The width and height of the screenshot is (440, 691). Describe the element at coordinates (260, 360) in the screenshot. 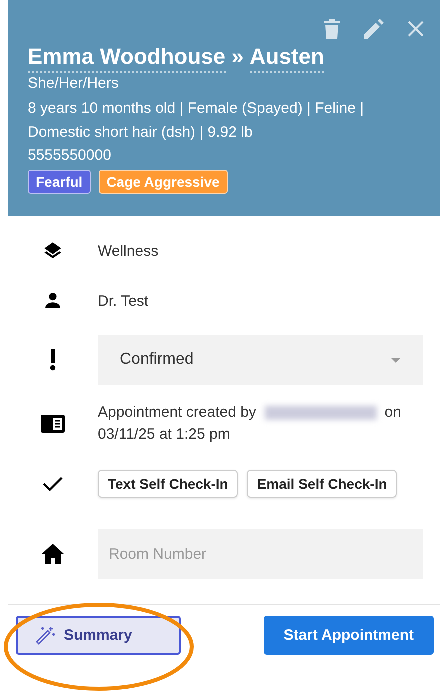

I see `status-dropdown: Confirmed` at that location.